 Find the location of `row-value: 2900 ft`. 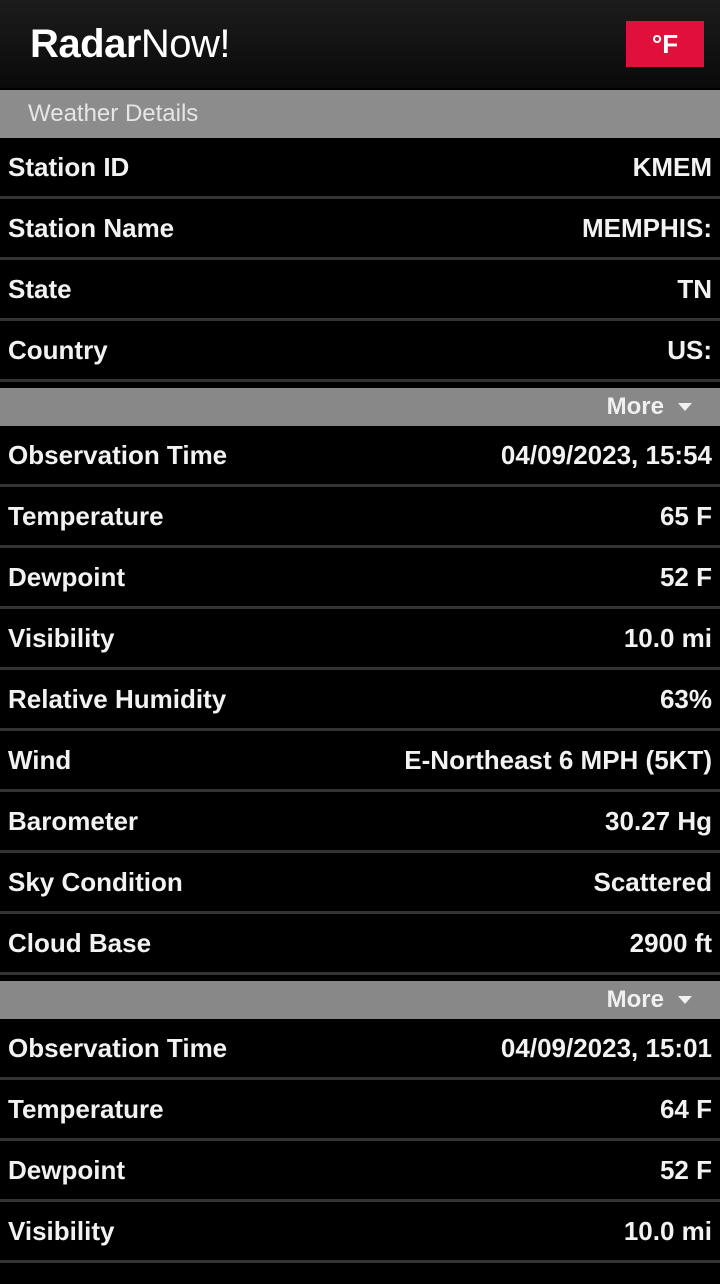

row-value: 2900 ft is located at coordinates (670, 942).